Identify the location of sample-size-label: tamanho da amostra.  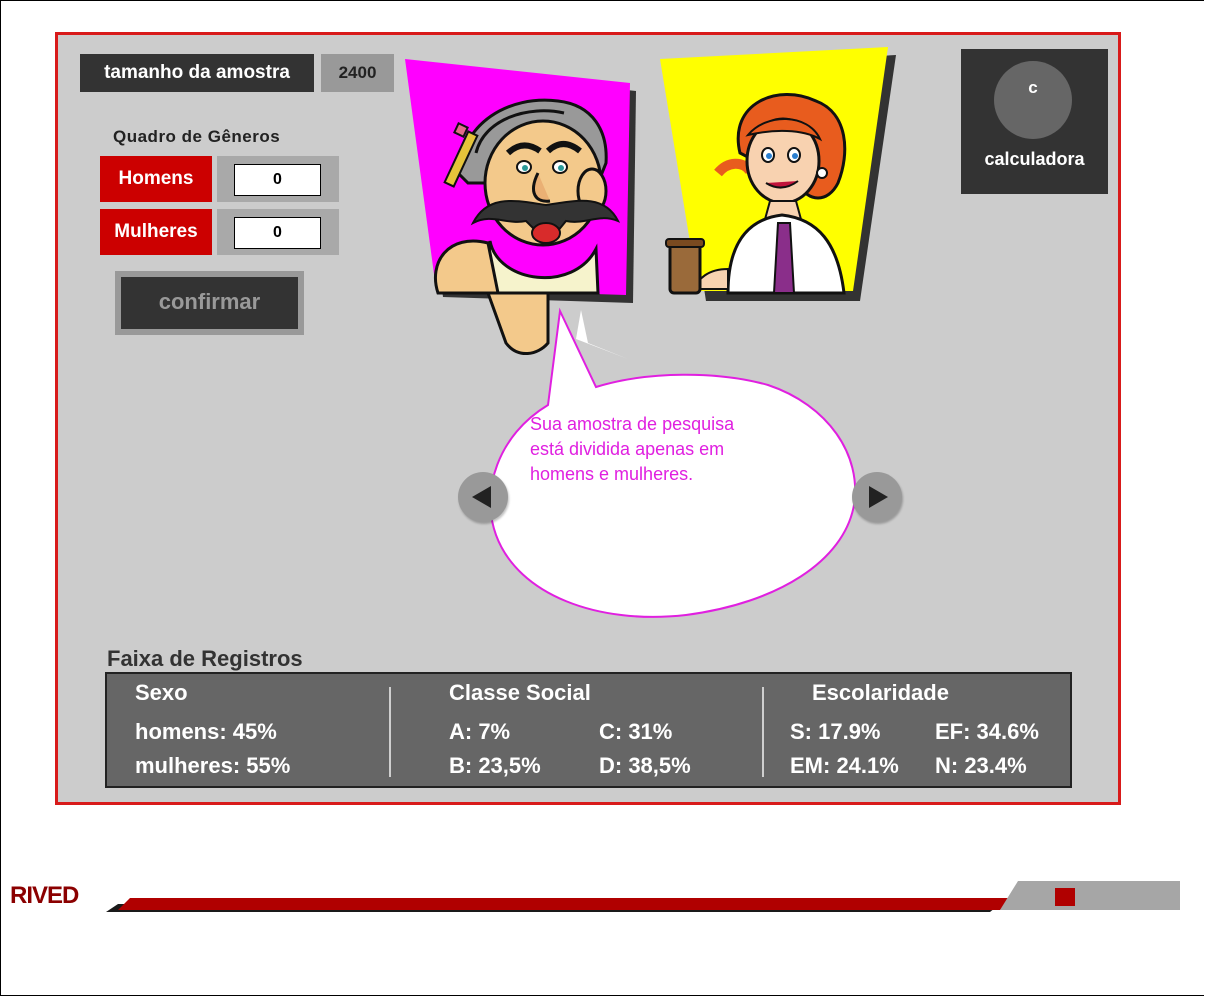
(197, 73).